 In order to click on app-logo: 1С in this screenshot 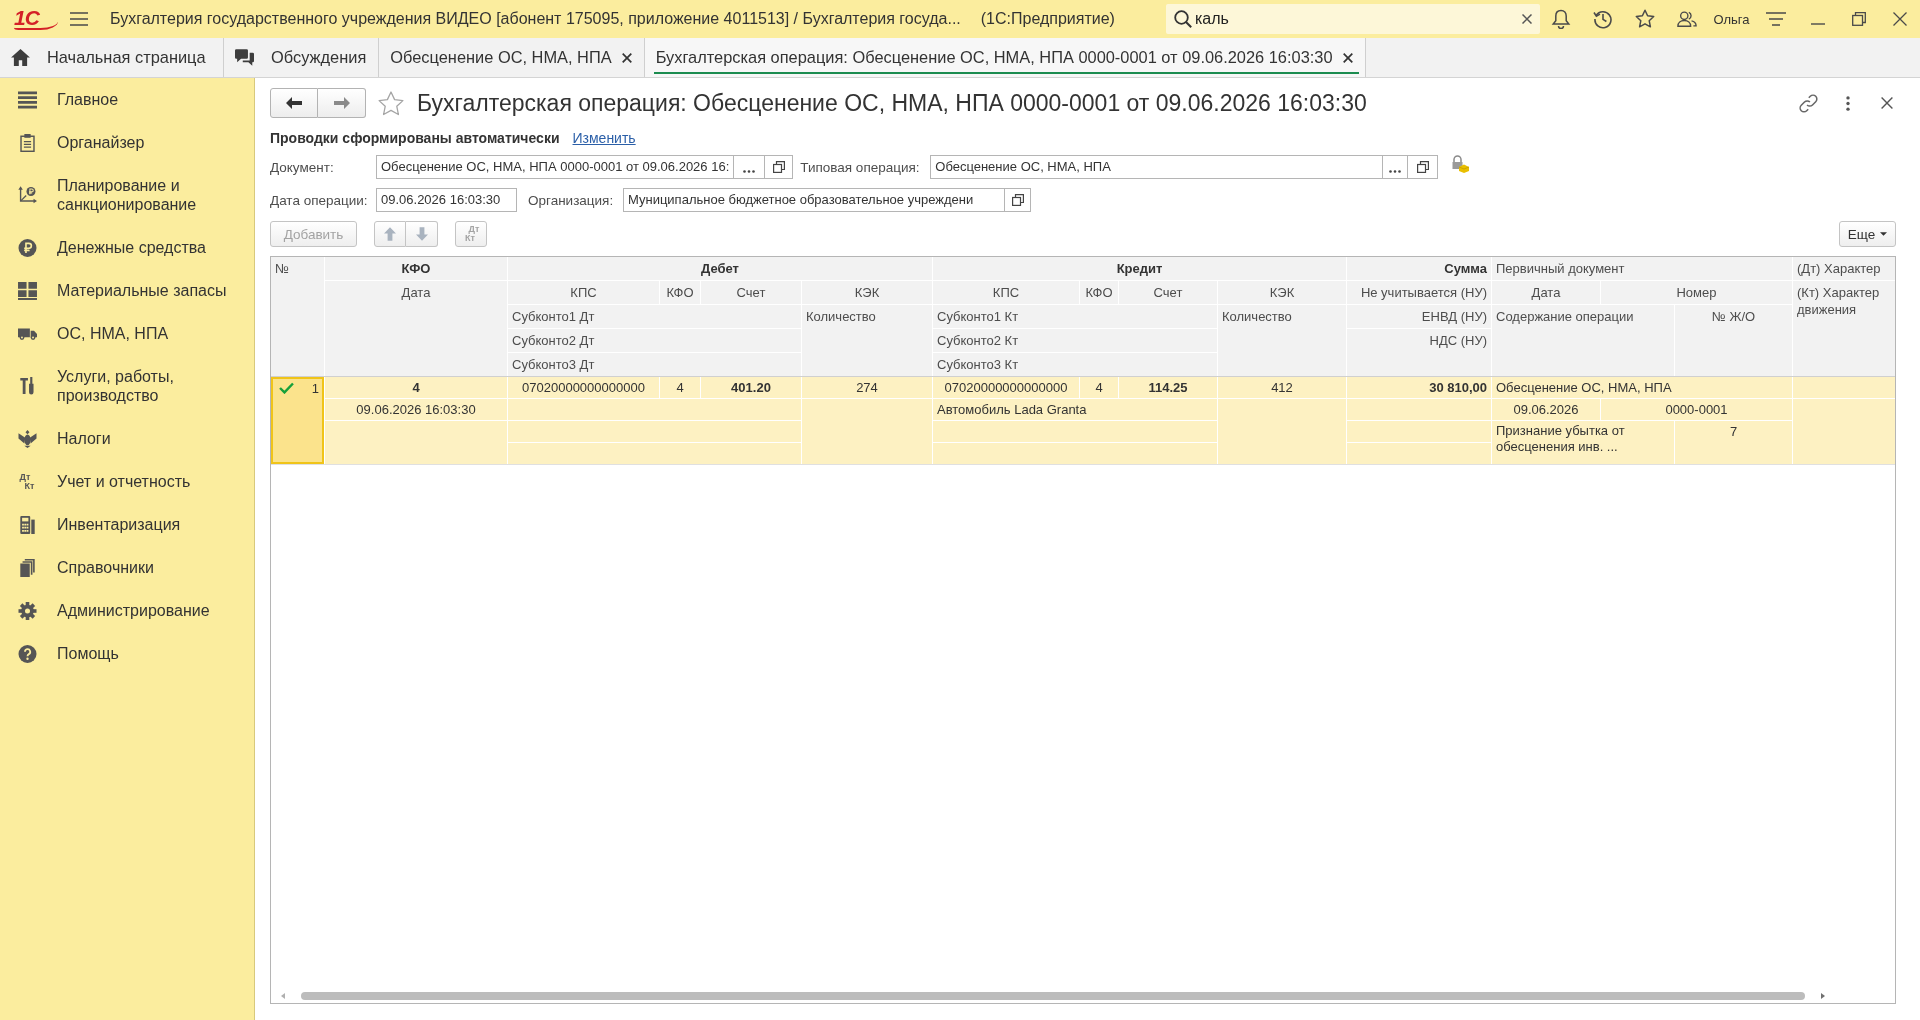, I will do `click(36, 19)`.